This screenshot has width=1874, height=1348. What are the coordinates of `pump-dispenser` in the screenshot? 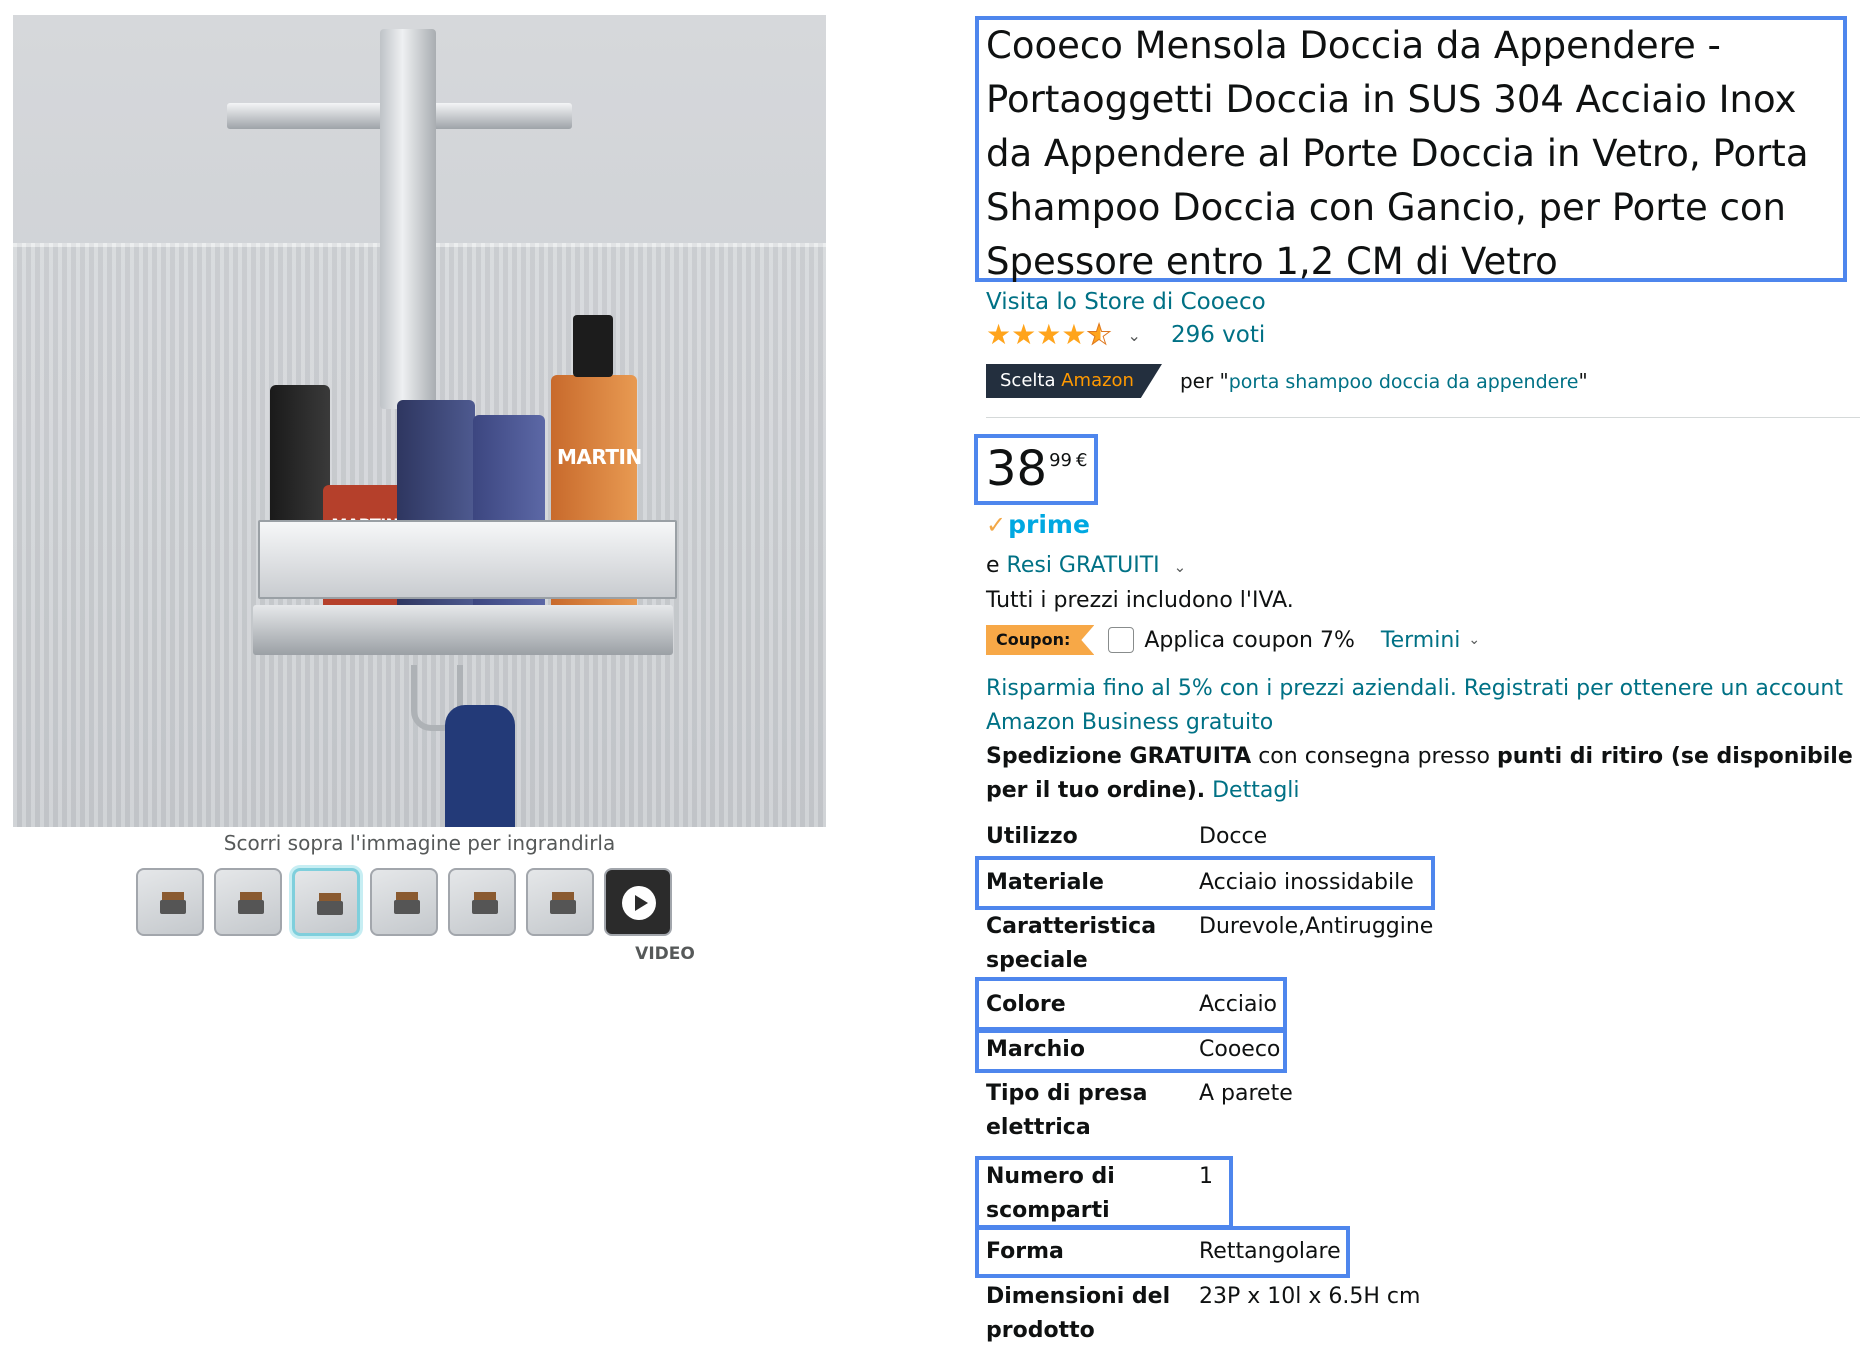 It's located at (593, 346).